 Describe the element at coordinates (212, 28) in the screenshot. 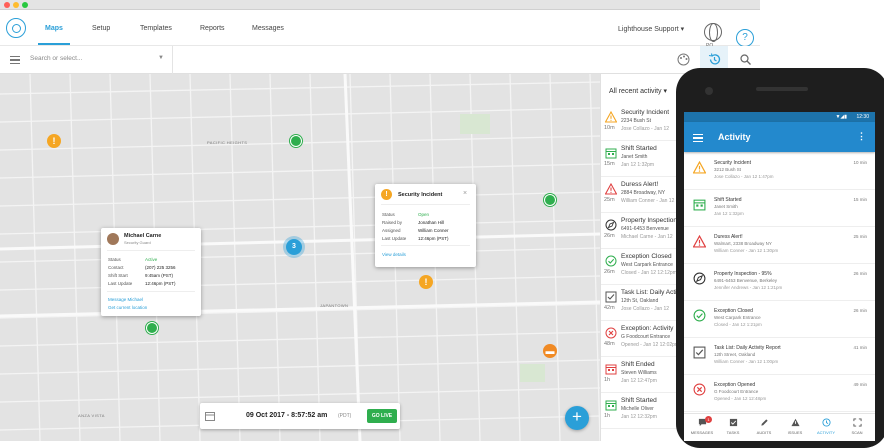

I see `nav-reports: Reports` at that location.